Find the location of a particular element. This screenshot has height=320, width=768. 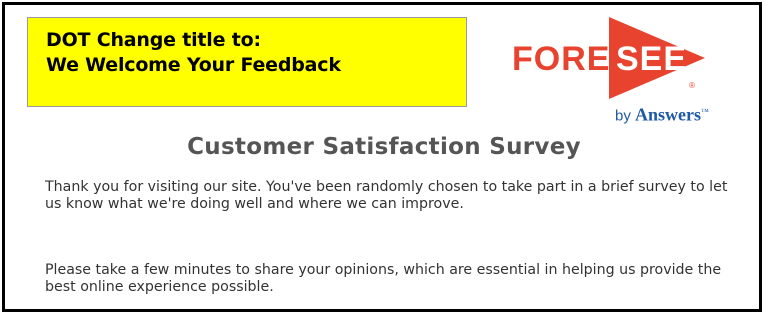

logo-tagline: by Answers™ is located at coordinates (662, 114).